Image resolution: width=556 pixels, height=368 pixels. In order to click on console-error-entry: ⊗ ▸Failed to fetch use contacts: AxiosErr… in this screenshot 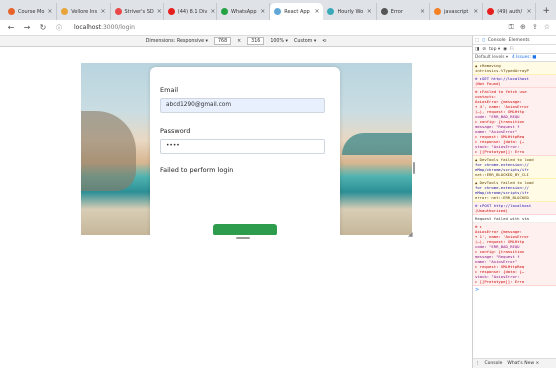, I will do `click(514, 122)`.